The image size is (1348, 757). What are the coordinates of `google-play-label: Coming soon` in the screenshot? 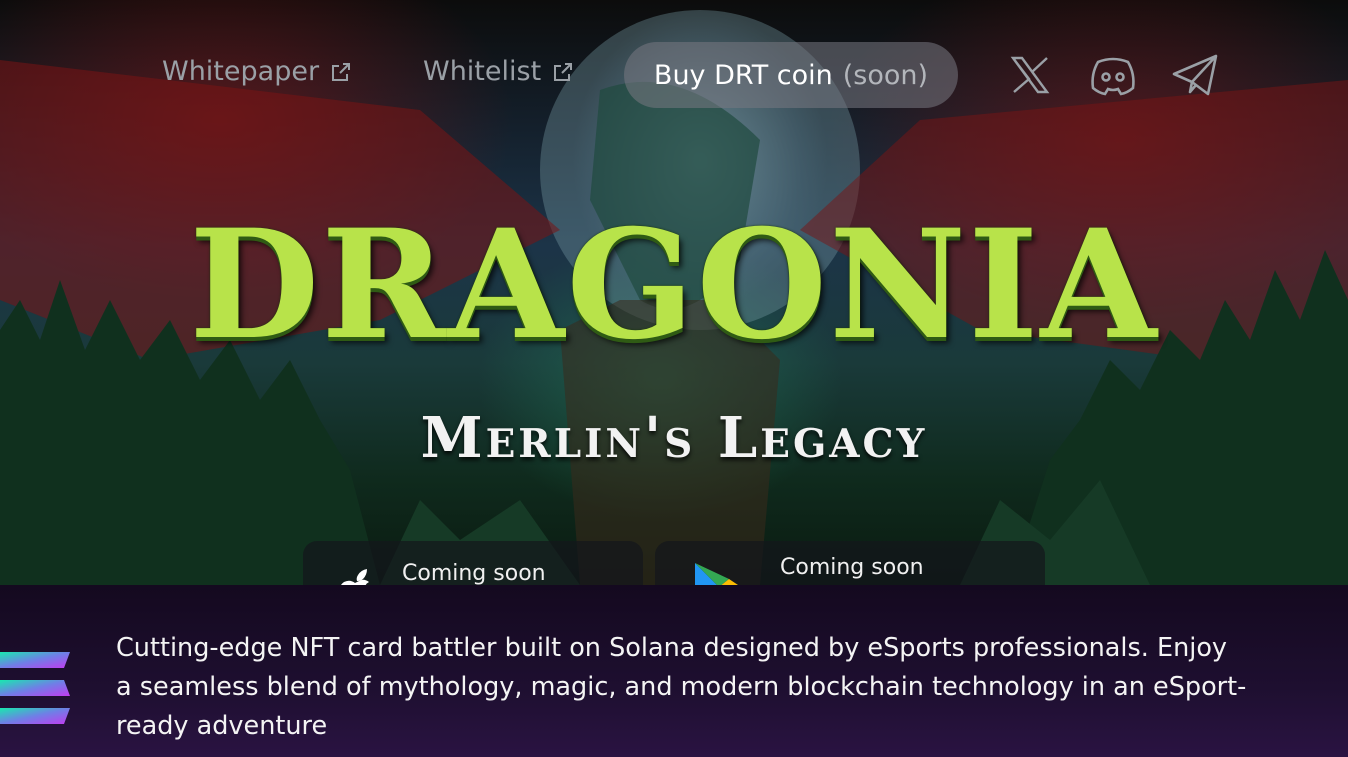 It's located at (852, 567).